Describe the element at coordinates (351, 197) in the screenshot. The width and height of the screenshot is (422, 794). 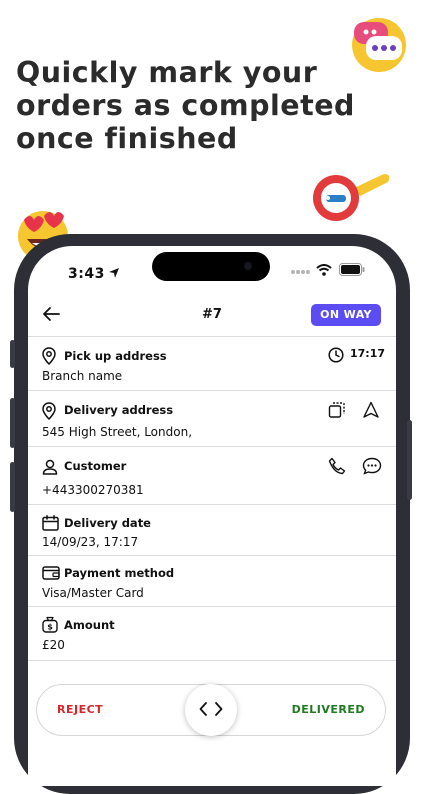
I see `magnifier-emoji-icon` at that location.